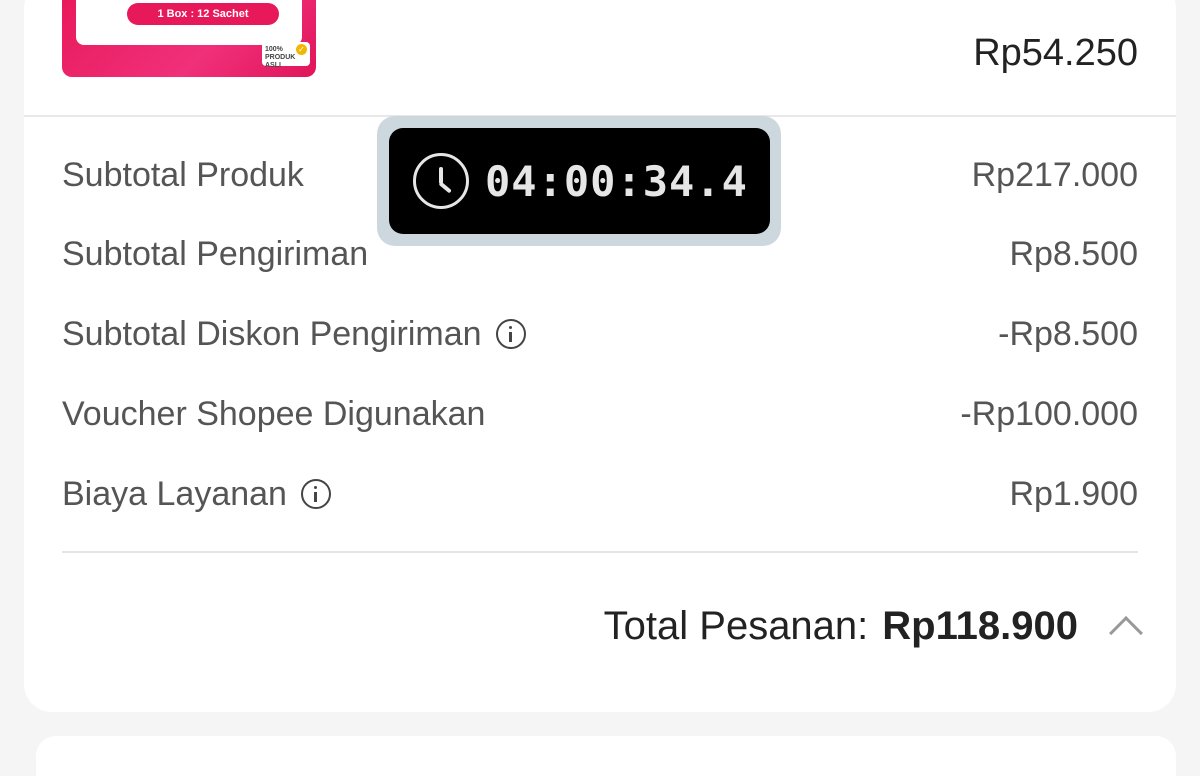 The width and height of the screenshot is (1200, 776). What do you see at coordinates (183, 174) in the screenshot?
I see `row-label: Subtotal Produk` at bounding box center [183, 174].